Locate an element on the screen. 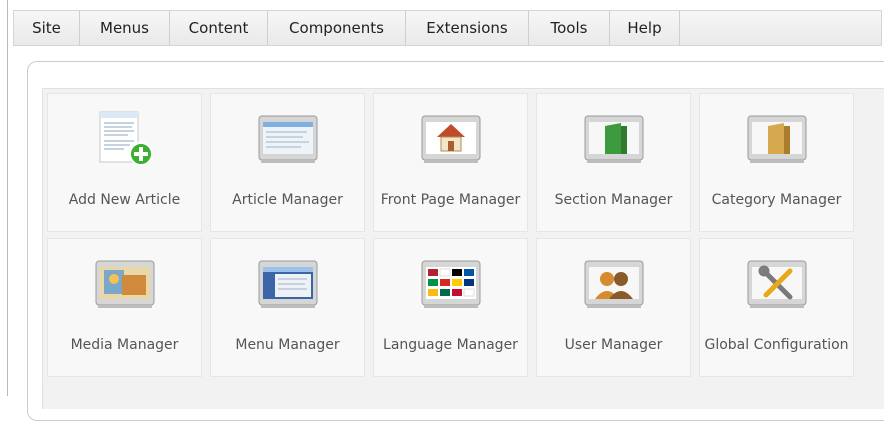  window-left-border is located at coordinates (7, 198).